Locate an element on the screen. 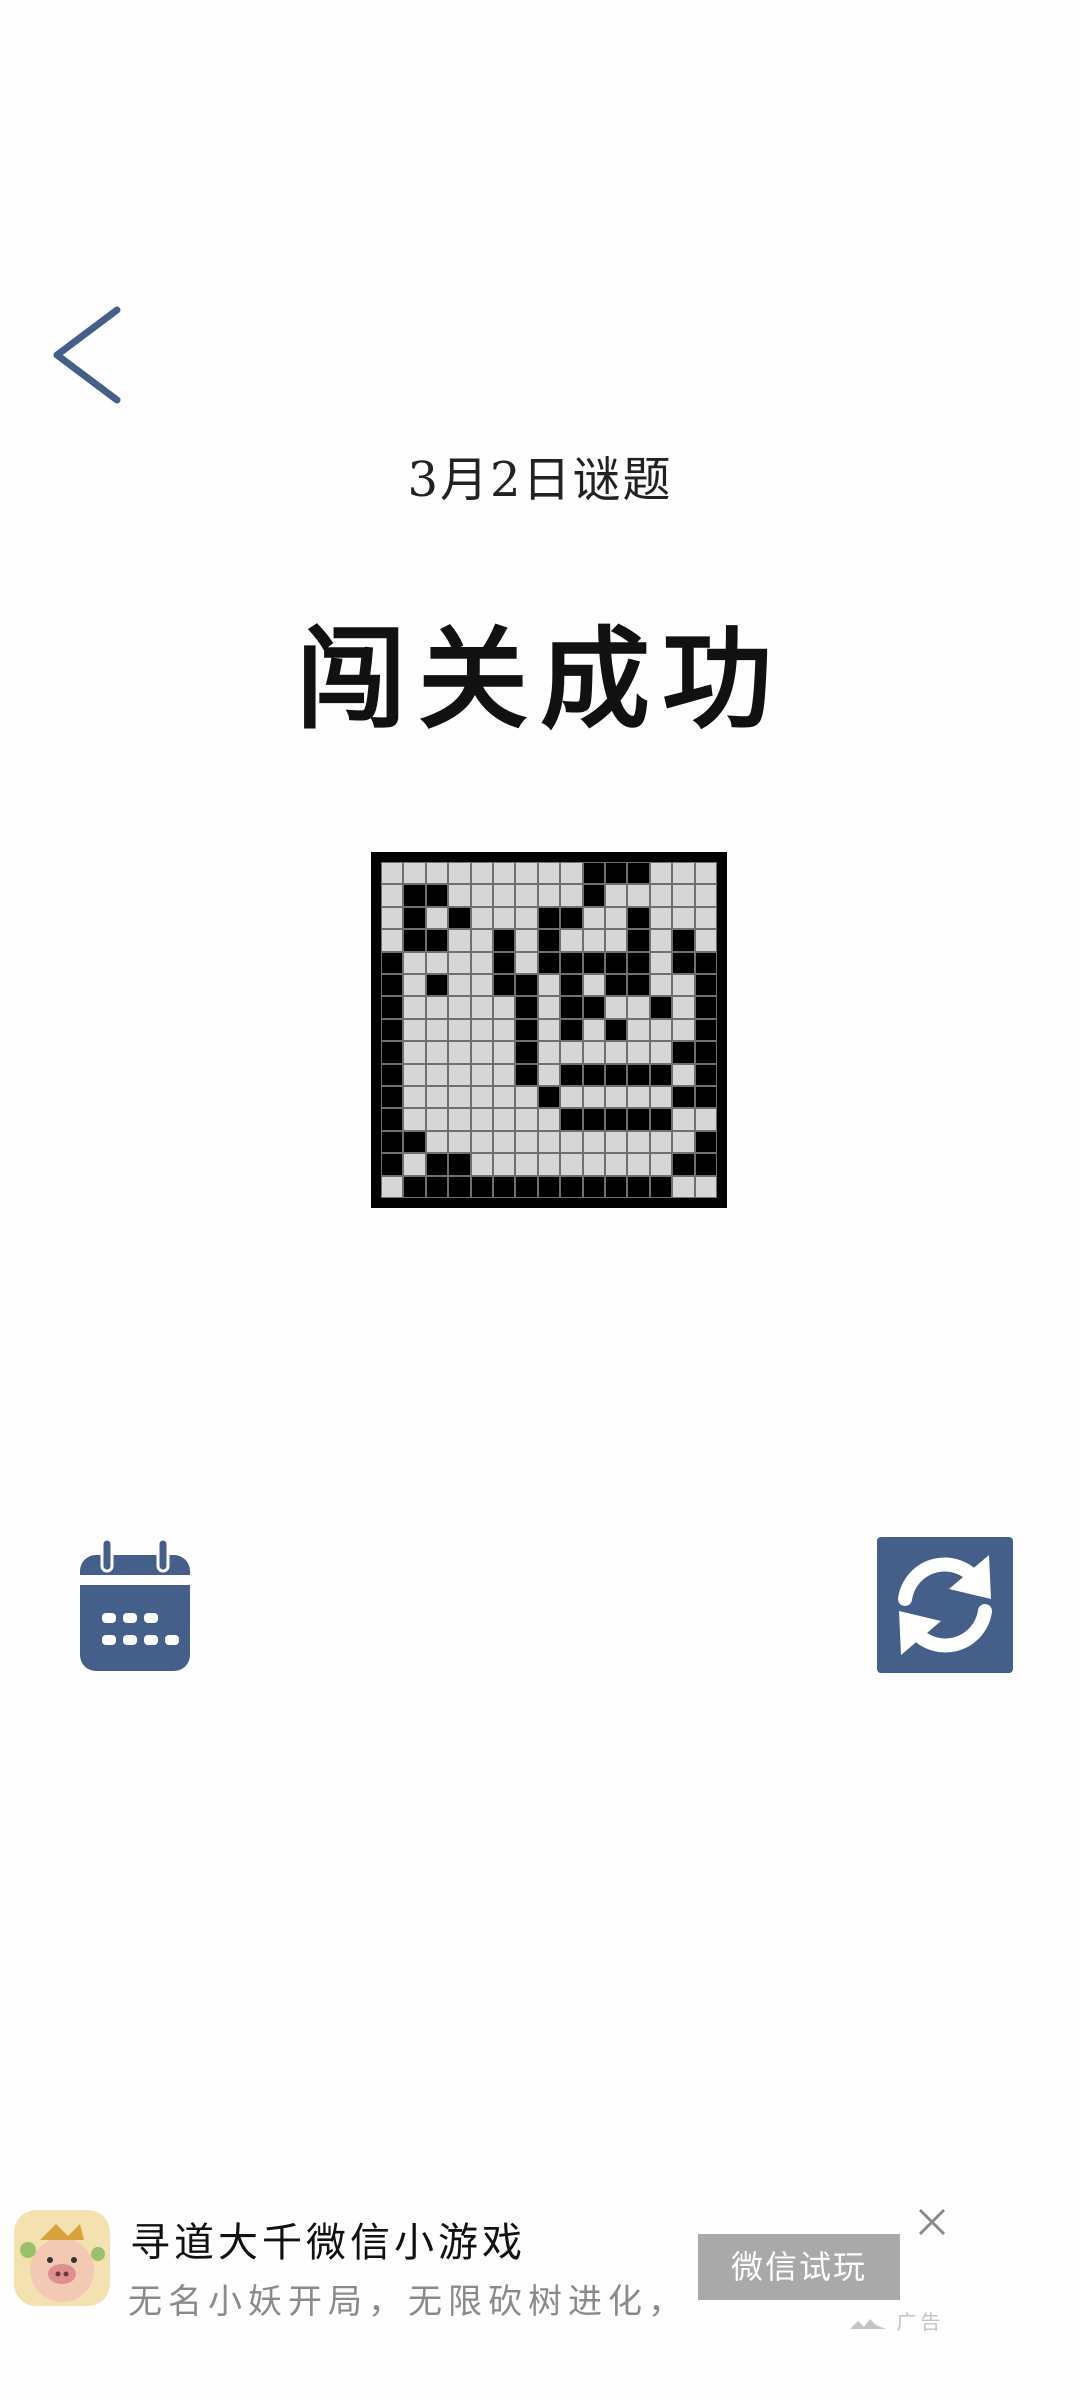 This screenshot has height=2400, width=1080. ad-banner: 寻道大千微信小游戏 无名小妖开局，无限砍树进化， ... 微信试玩 广告 is located at coordinates (540, 2295).